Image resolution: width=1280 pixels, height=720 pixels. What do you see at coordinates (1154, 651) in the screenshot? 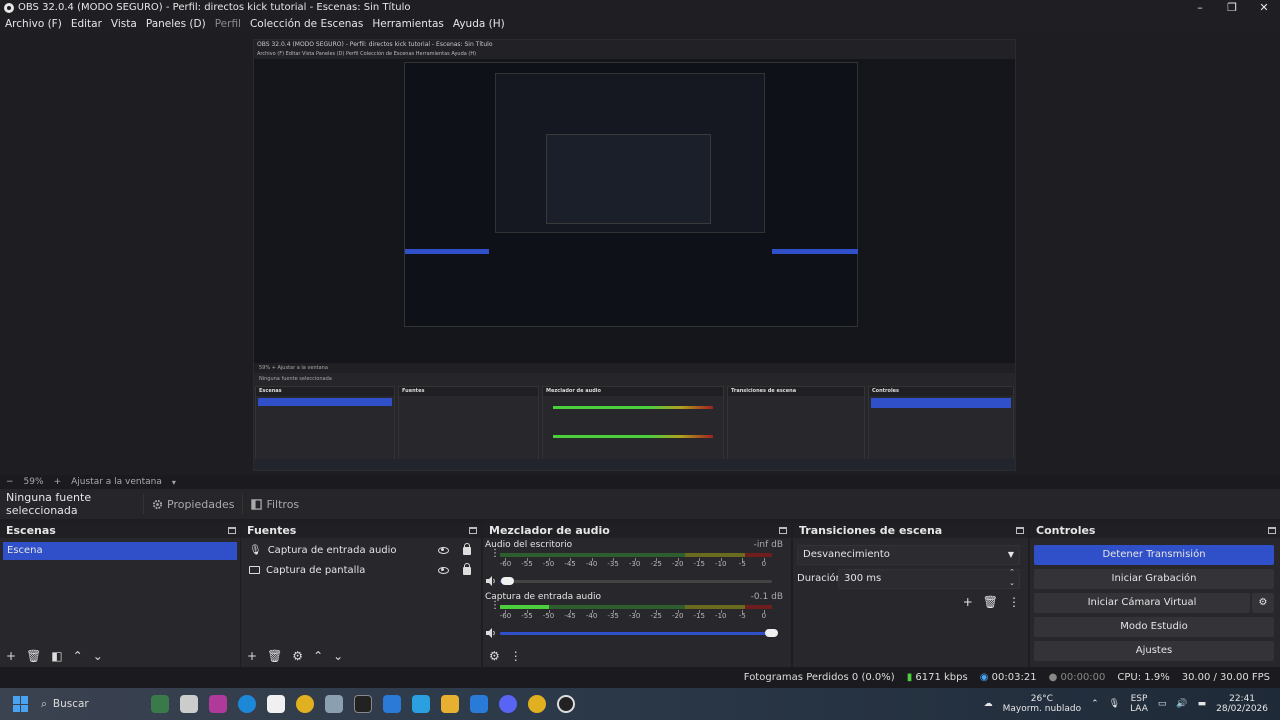
I see `settings-button: Ajustes` at bounding box center [1154, 651].